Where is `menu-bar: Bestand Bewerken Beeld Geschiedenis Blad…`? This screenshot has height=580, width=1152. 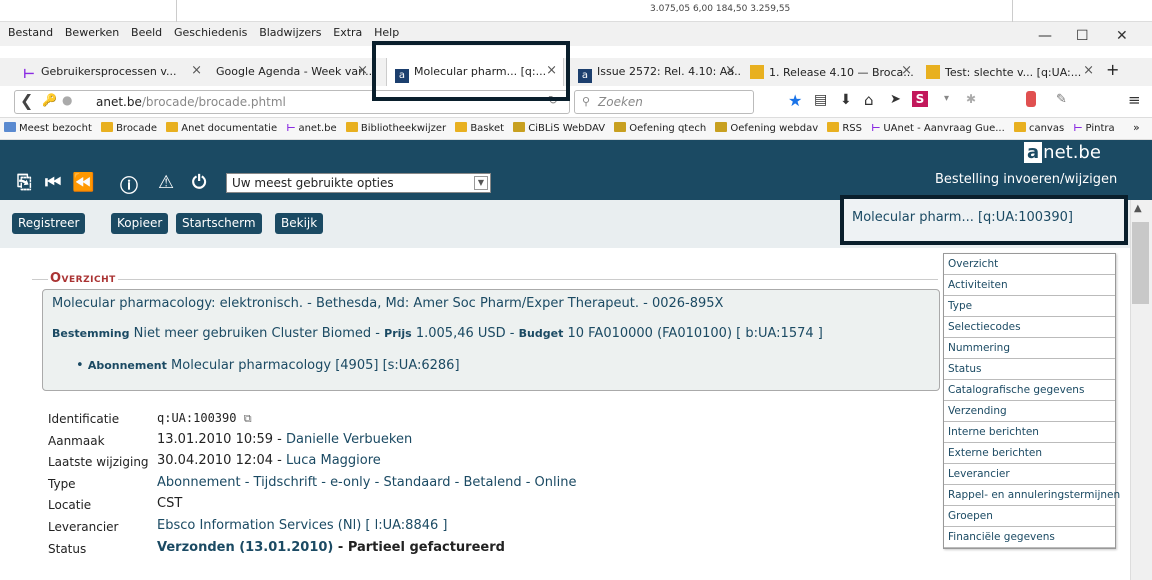
menu-bar: Bestand Bewerken Beeld Geschiedenis Blad… is located at coordinates (576, 34).